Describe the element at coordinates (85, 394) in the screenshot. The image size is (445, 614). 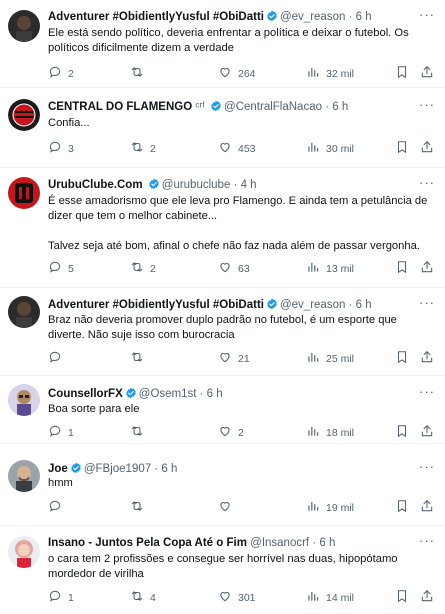
I see `display-name: CounsellorFX` at that location.